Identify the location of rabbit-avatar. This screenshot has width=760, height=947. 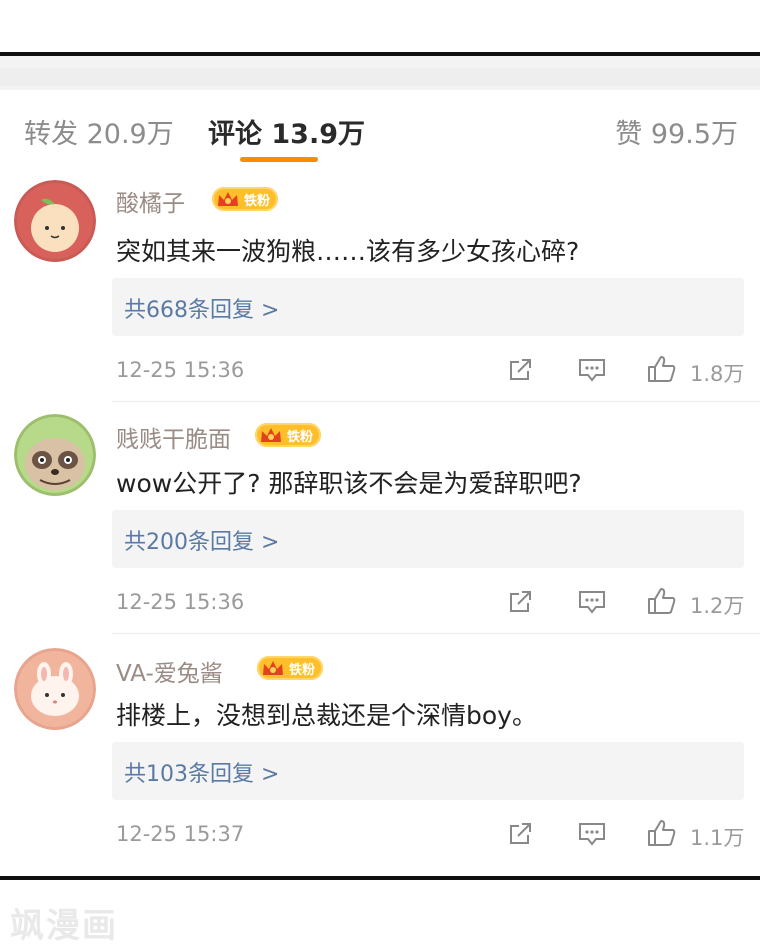
(55, 689).